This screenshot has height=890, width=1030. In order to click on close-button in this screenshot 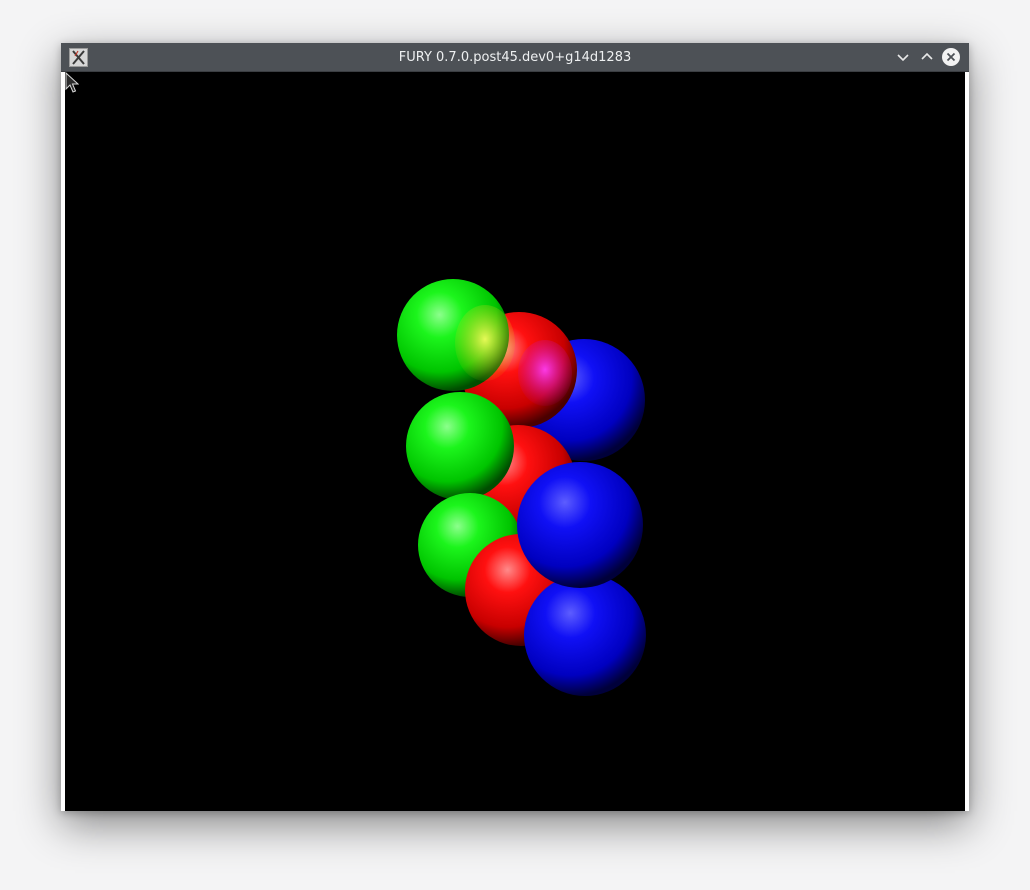, I will do `click(951, 57)`.